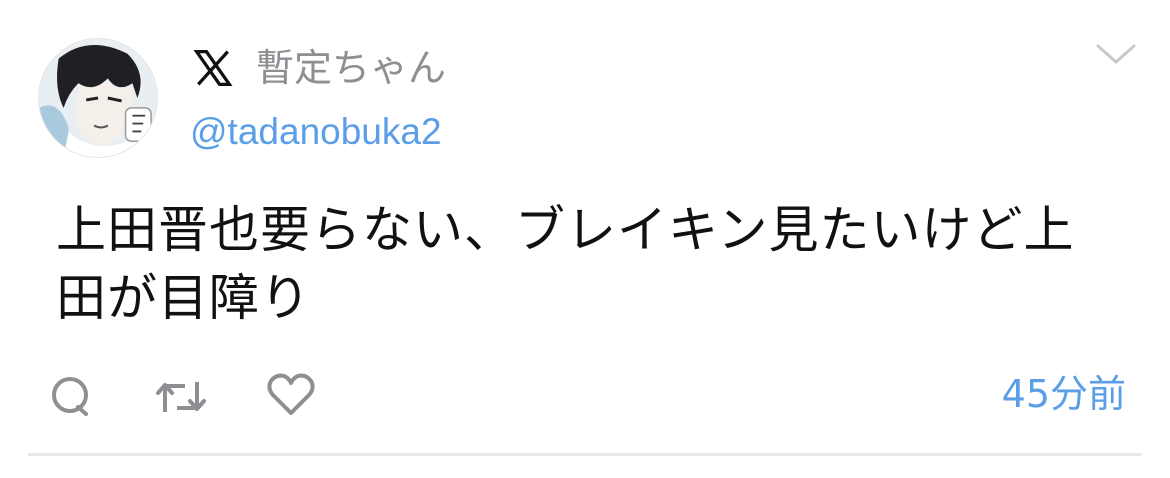 Image resolution: width=1170 pixels, height=478 pixels. I want to click on display-name: 暫定ちゃん, so click(351, 68).